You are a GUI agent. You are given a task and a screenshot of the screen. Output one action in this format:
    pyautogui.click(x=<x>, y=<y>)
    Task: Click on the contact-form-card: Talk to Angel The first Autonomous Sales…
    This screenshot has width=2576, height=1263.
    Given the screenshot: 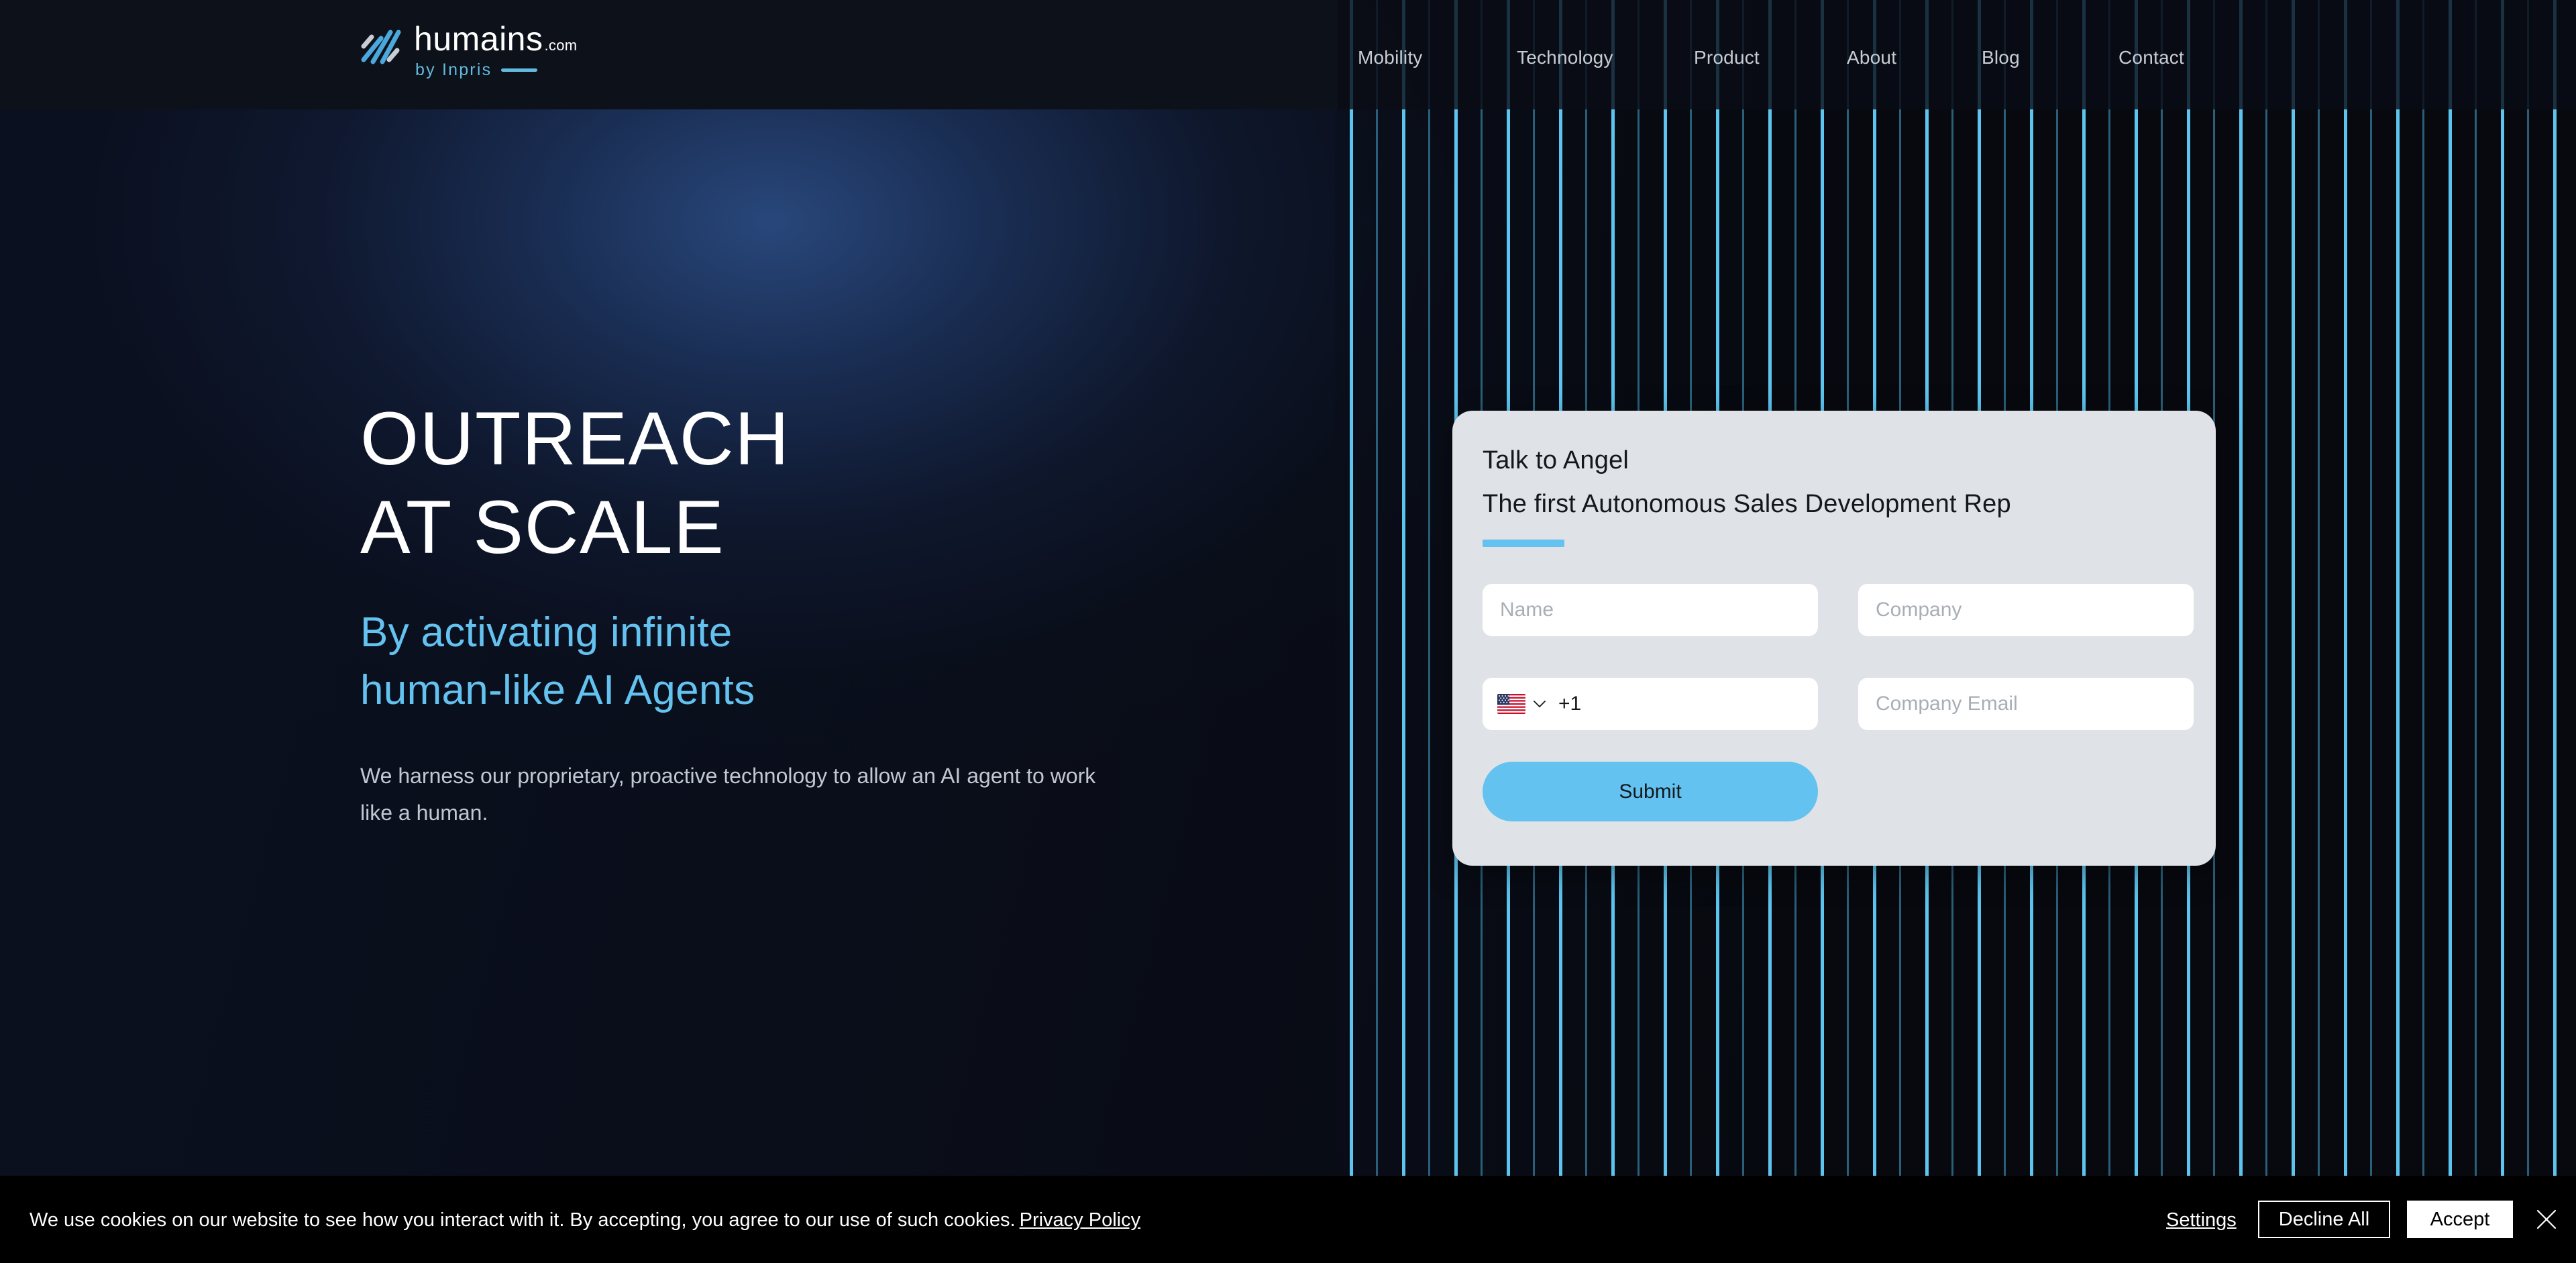 What is the action you would take?
    pyautogui.click(x=1834, y=638)
    